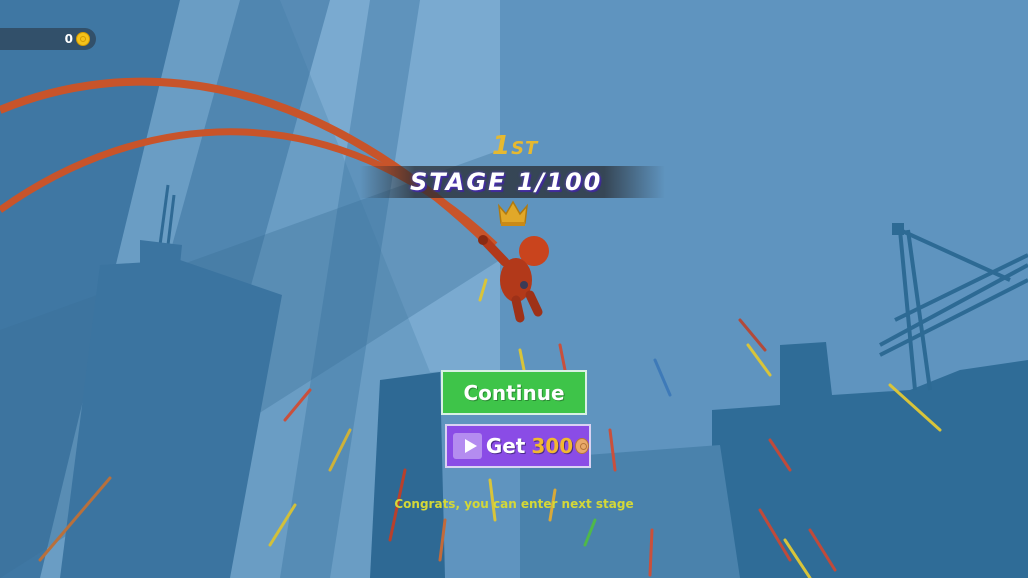 The image size is (1028, 578). What do you see at coordinates (505, 446) in the screenshot?
I see `get-label: Get` at bounding box center [505, 446].